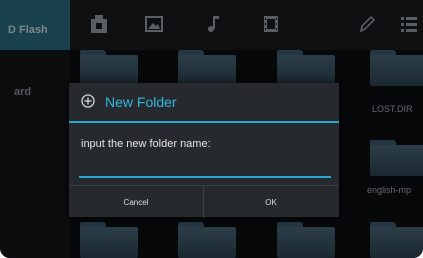  Describe the element at coordinates (205, 171) in the screenshot. I see `folder-name-input` at that location.